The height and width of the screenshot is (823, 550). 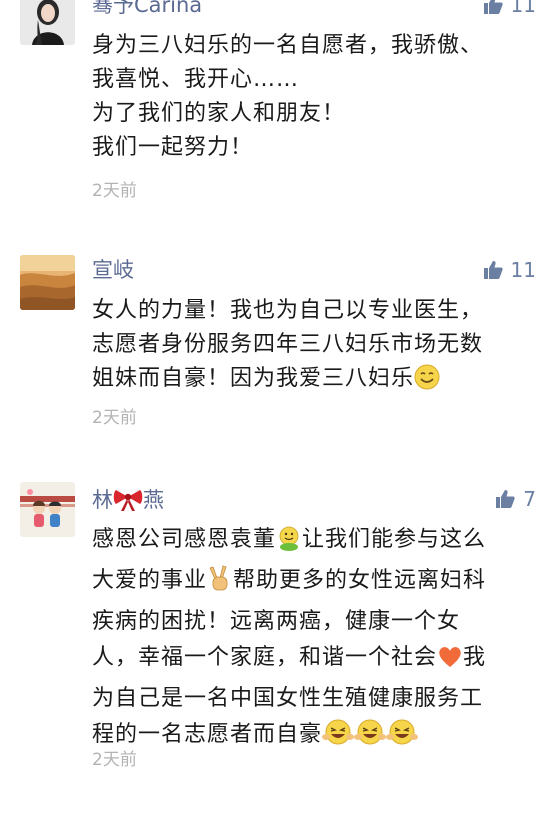 What do you see at coordinates (219, 113) in the screenshot?
I see `comment-line: 为了我们的家人和朋友！` at bounding box center [219, 113].